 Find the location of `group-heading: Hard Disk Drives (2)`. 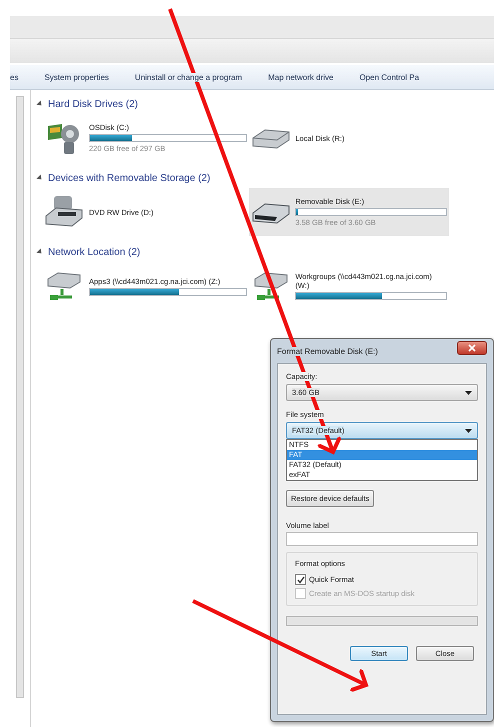

group-heading: Hard Disk Drives (2) is located at coordinates (93, 104).